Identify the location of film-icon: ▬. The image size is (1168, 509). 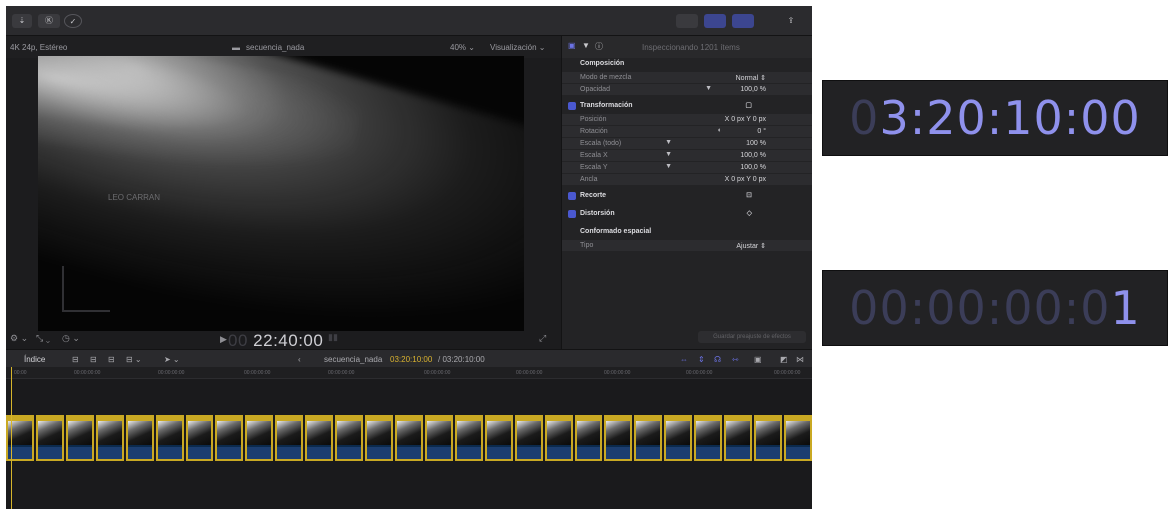
(236, 47).